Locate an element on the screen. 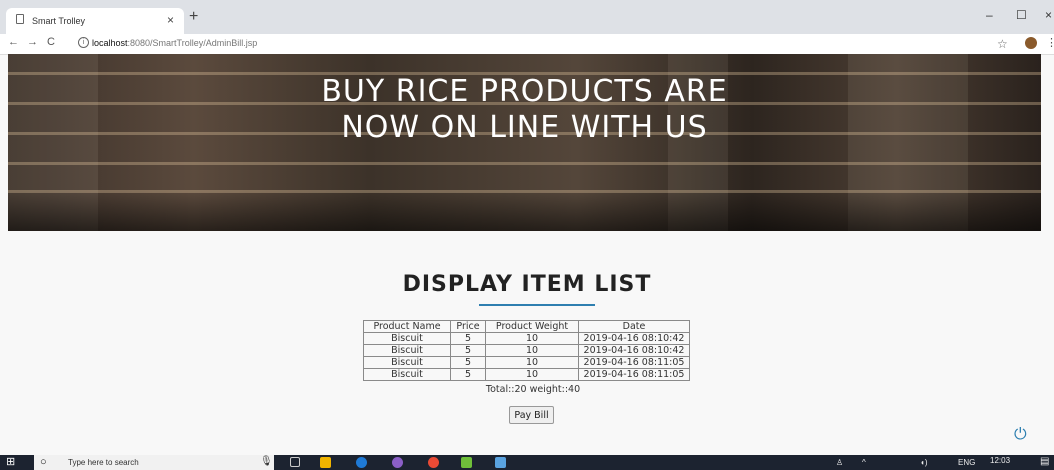  col-date: Date is located at coordinates (634, 326).